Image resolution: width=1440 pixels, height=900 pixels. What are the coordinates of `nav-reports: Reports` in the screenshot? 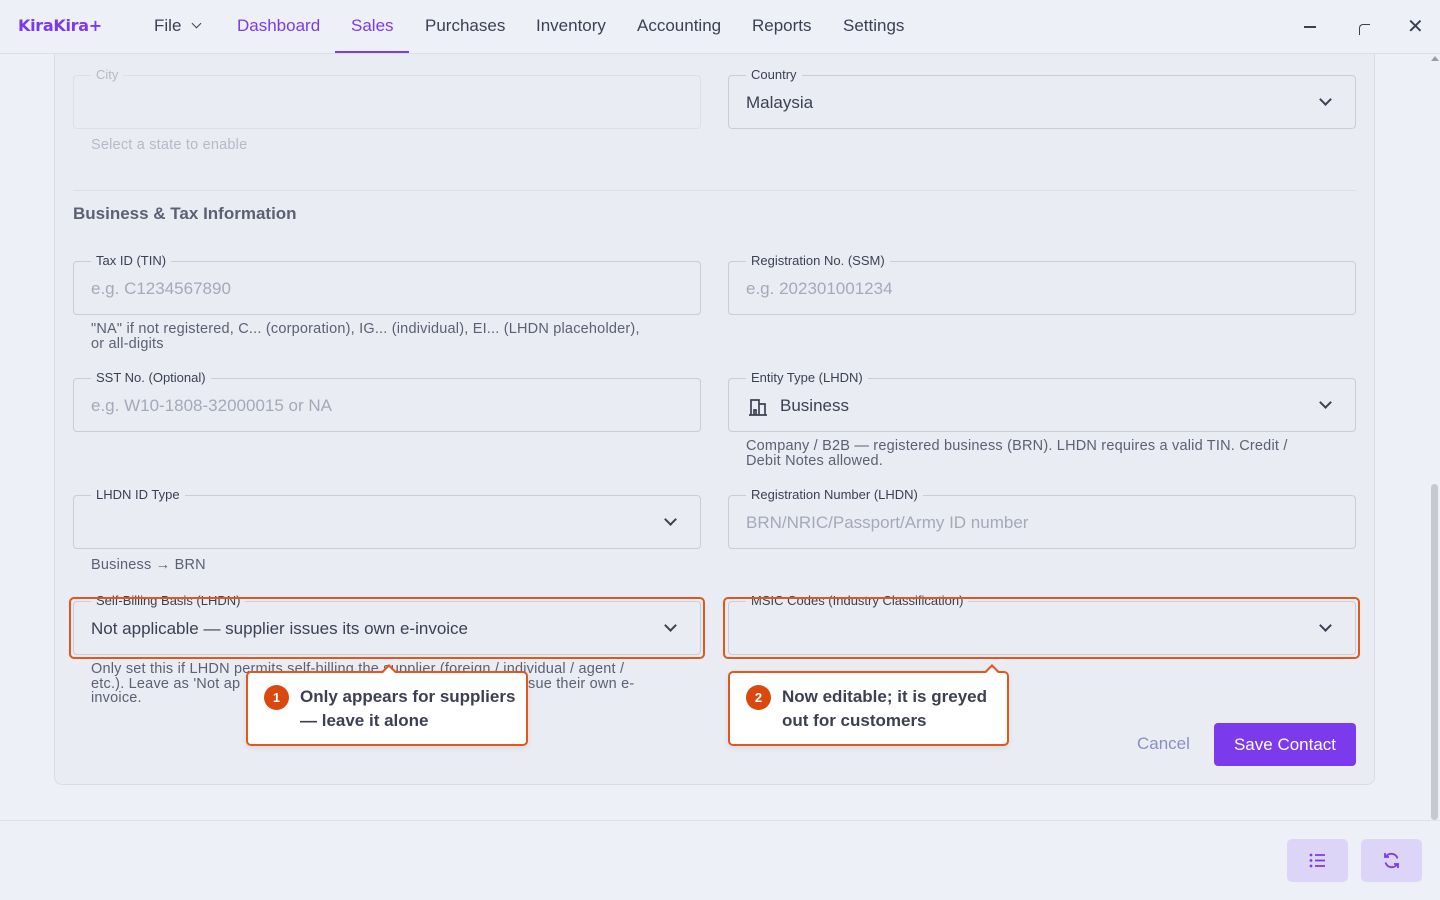 It's located at (782, 26).